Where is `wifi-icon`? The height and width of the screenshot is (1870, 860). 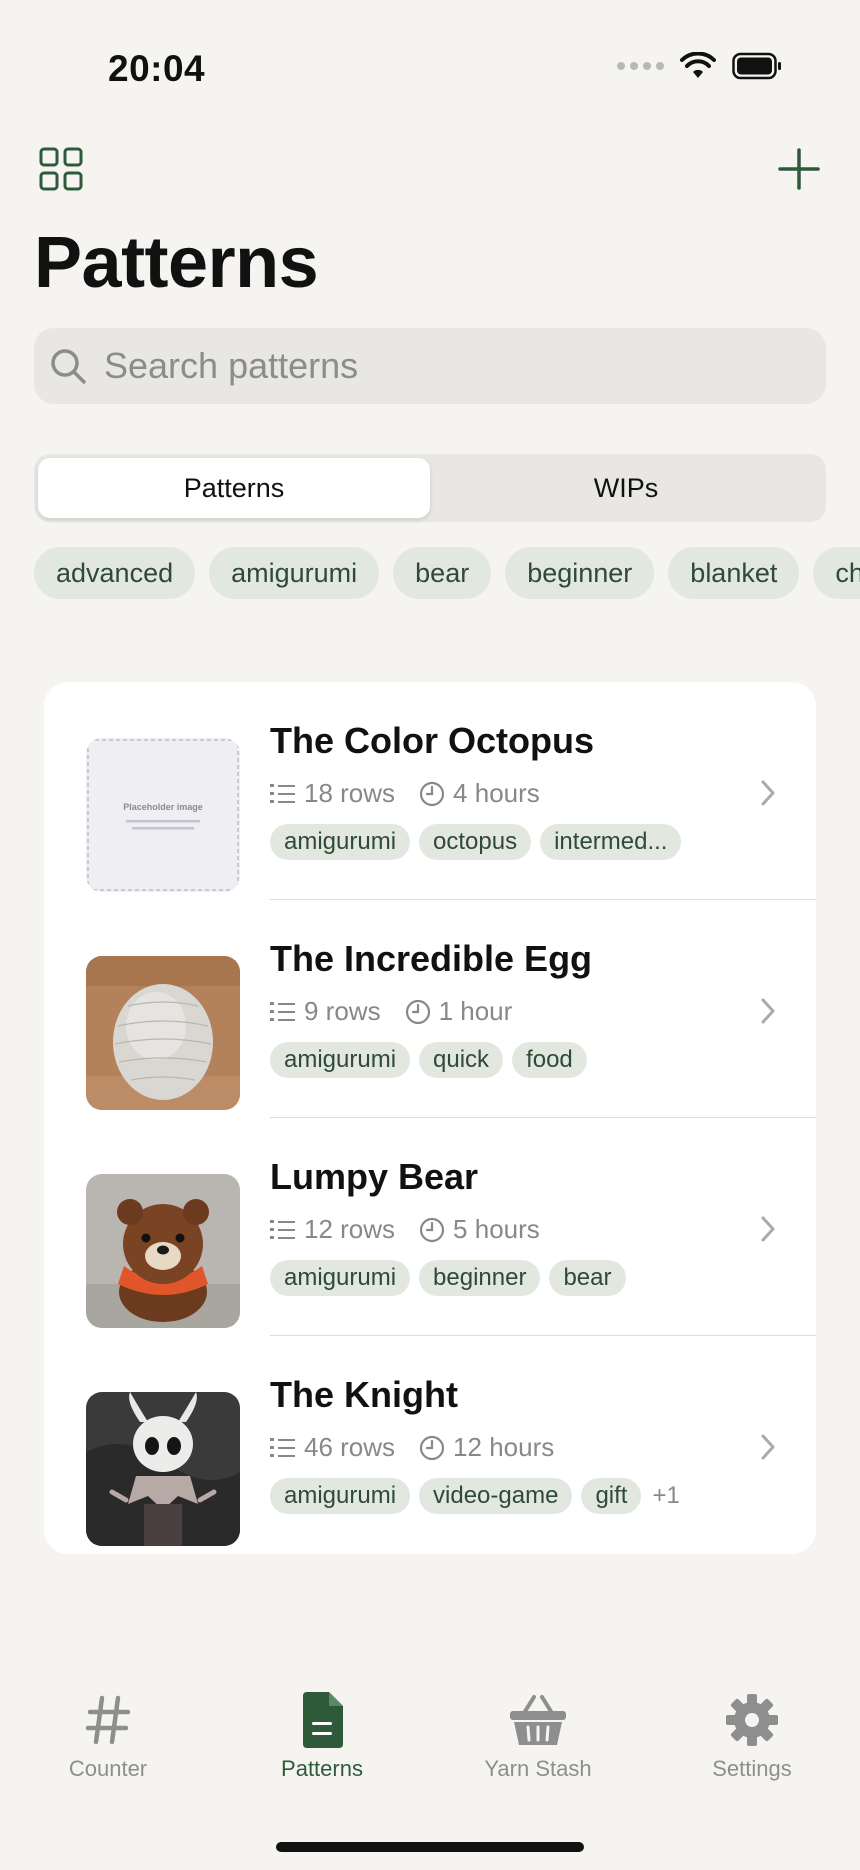
wifi-icon is located at coordinates (698, 65).